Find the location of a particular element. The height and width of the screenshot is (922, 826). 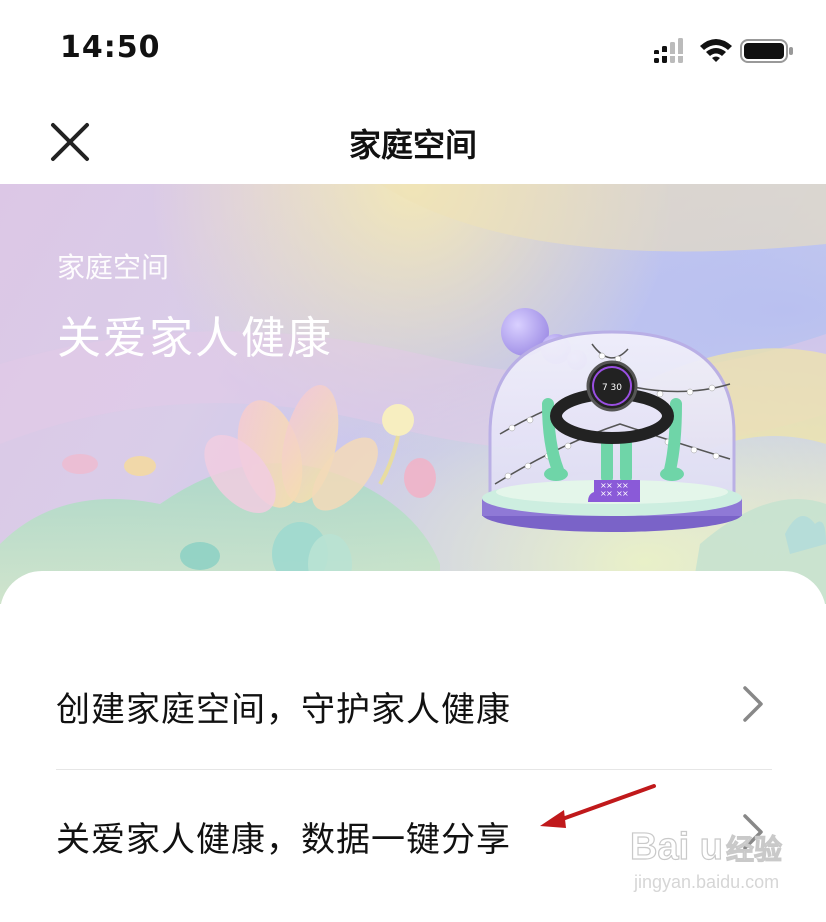

status-bar: 14:50 is located at coordinates (413, 50).